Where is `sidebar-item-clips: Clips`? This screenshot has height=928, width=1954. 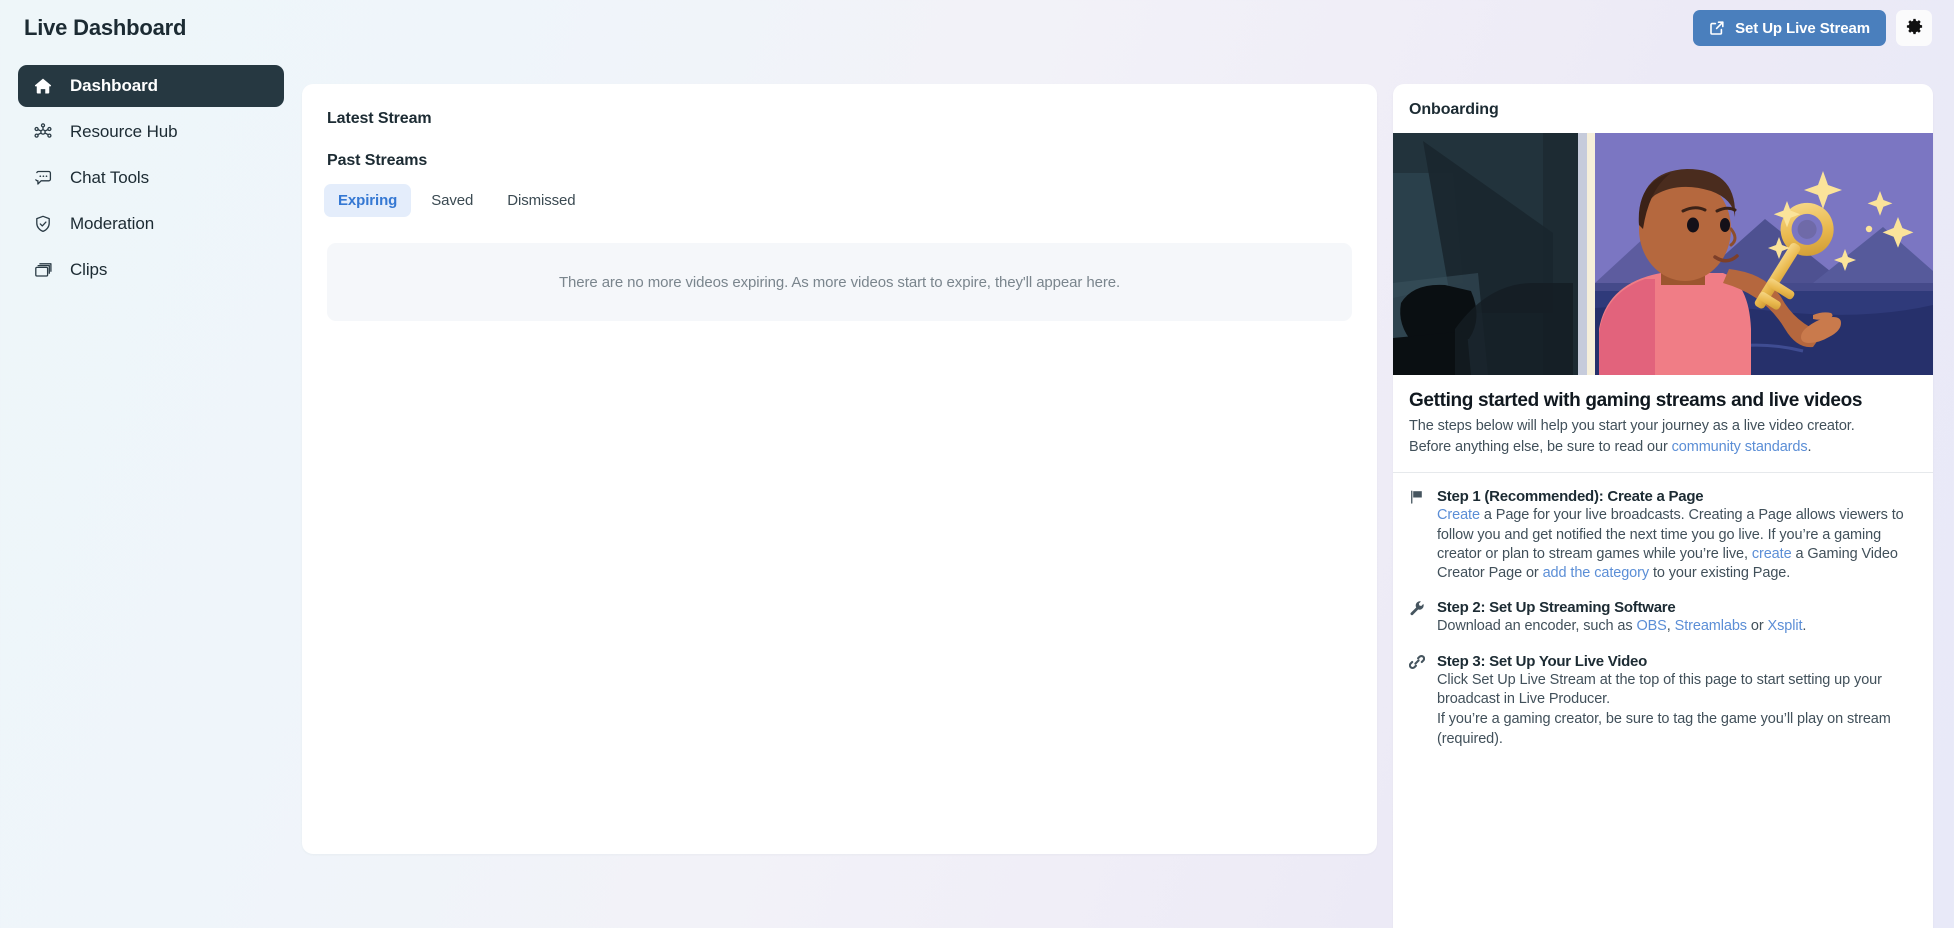 sidebar-item-clips: Clips is located at coordinates (151, 270).